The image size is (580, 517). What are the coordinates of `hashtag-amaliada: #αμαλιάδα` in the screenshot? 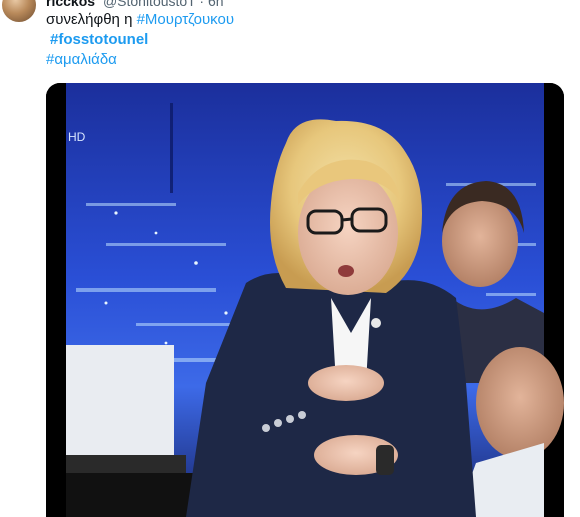 It's located at (81, 59).